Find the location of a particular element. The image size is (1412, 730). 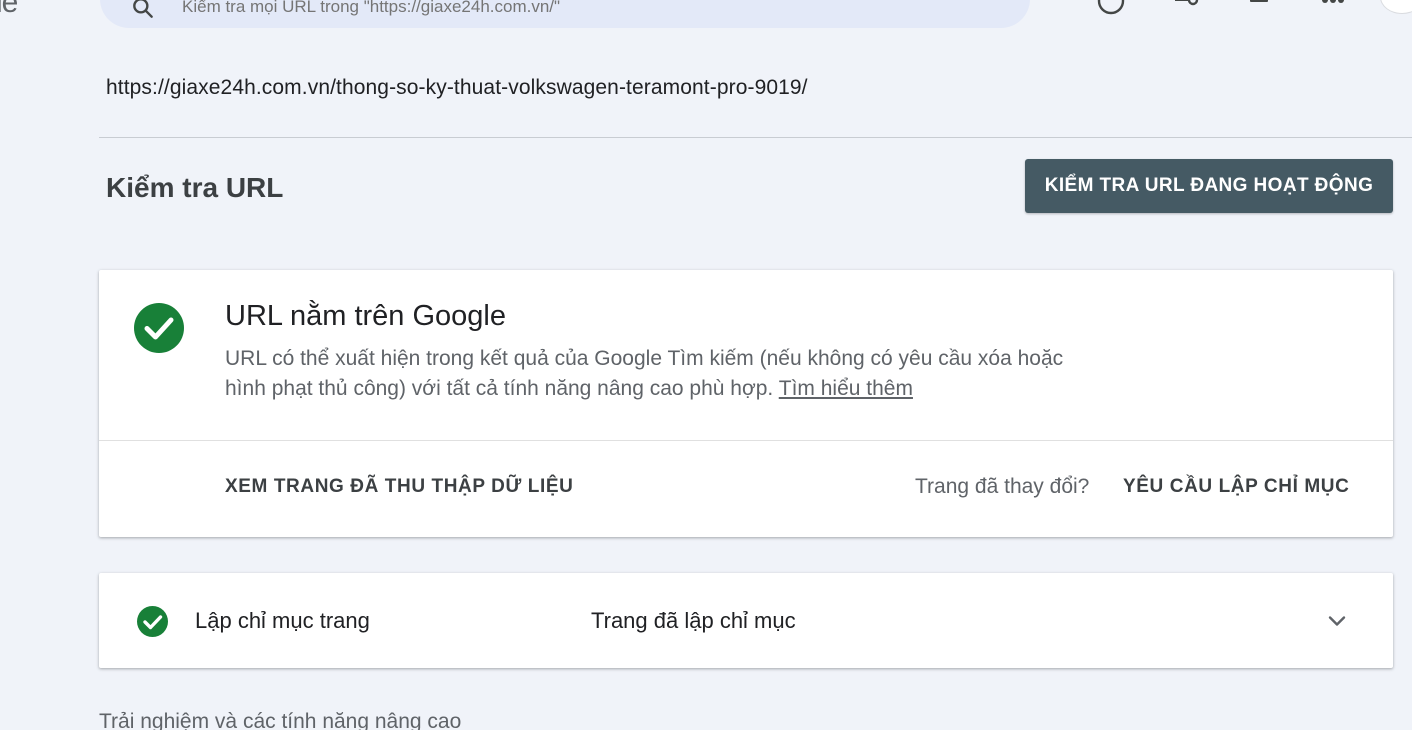

enhancements-heading: Trải nghiệm và các tính năng nâng cao is located at coordinates (280, 720).